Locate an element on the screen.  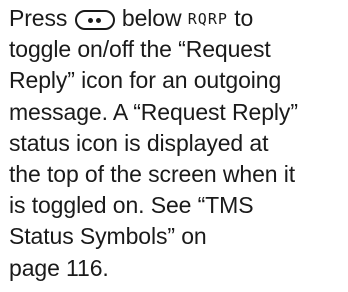
paragraph-line-5: status icon is displayed at is located at coordinates (139, 142).